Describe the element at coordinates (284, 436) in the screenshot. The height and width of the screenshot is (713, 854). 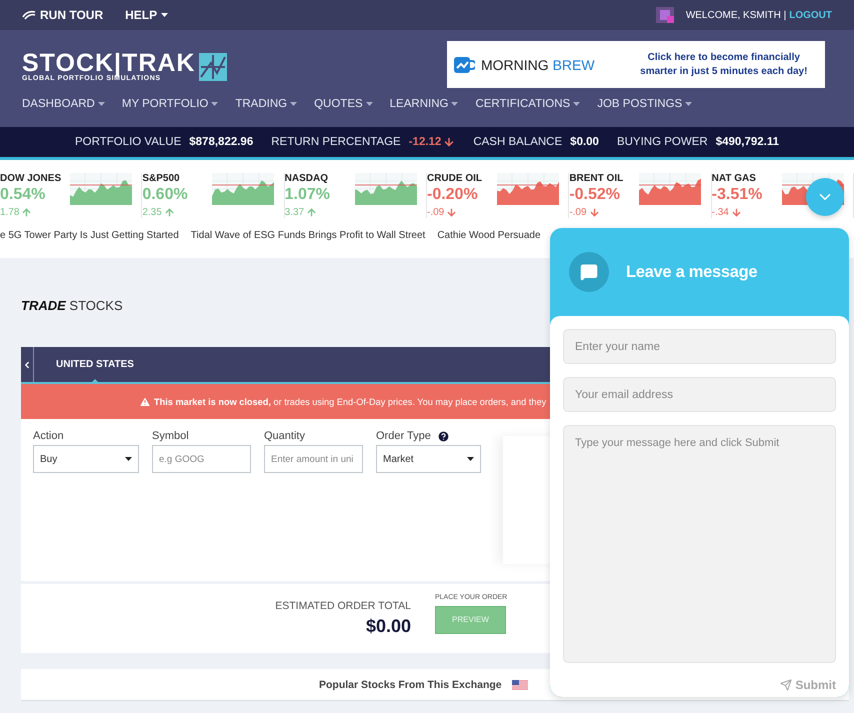
I see `field-label: Quantity` at that location.